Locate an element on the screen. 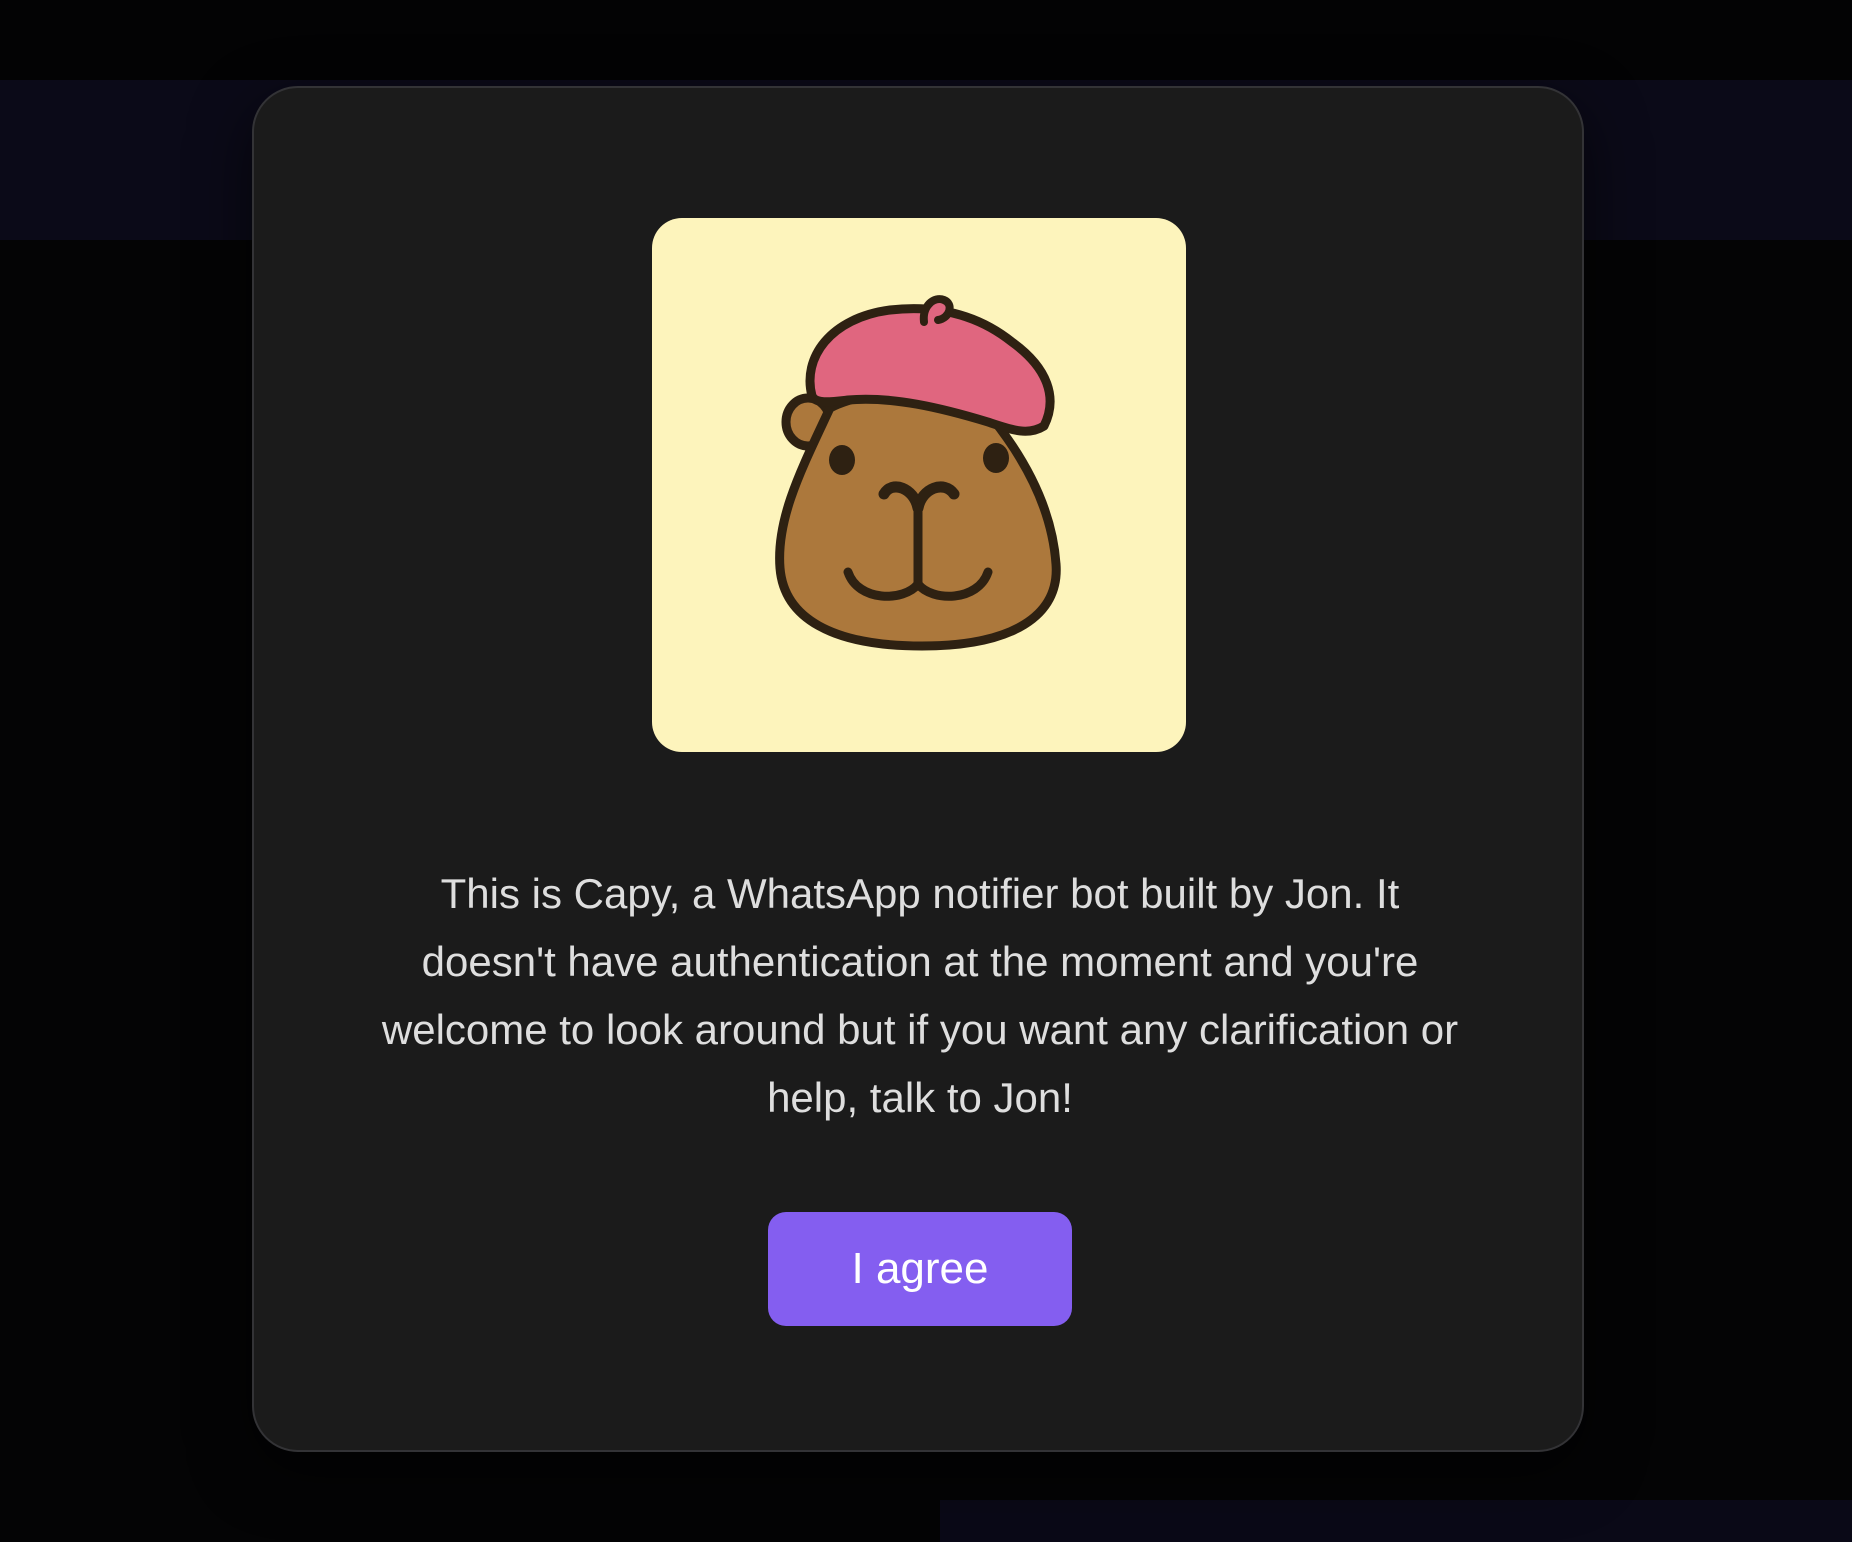 The height and width of the screenshot is (1542, 1852). page-backdrop-strip is located at coordinates (1396, 1521).